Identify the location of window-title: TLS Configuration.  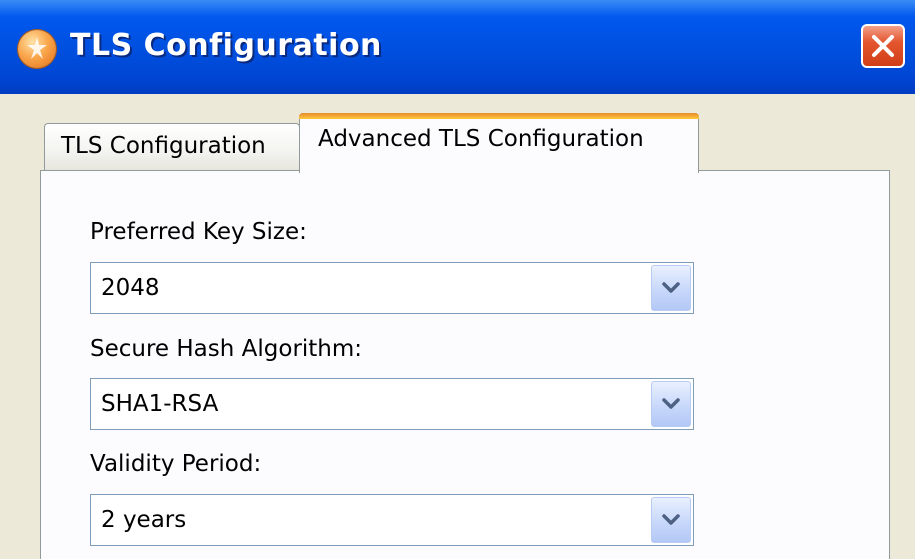
(226, 45).